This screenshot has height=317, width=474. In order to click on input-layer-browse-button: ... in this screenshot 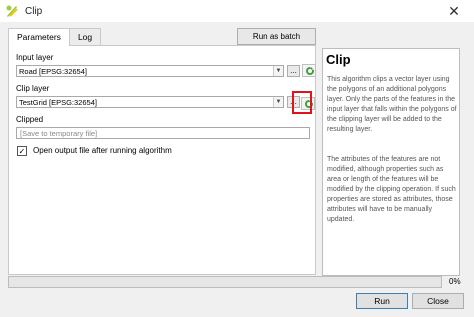, I will do `click(293, 71)`.